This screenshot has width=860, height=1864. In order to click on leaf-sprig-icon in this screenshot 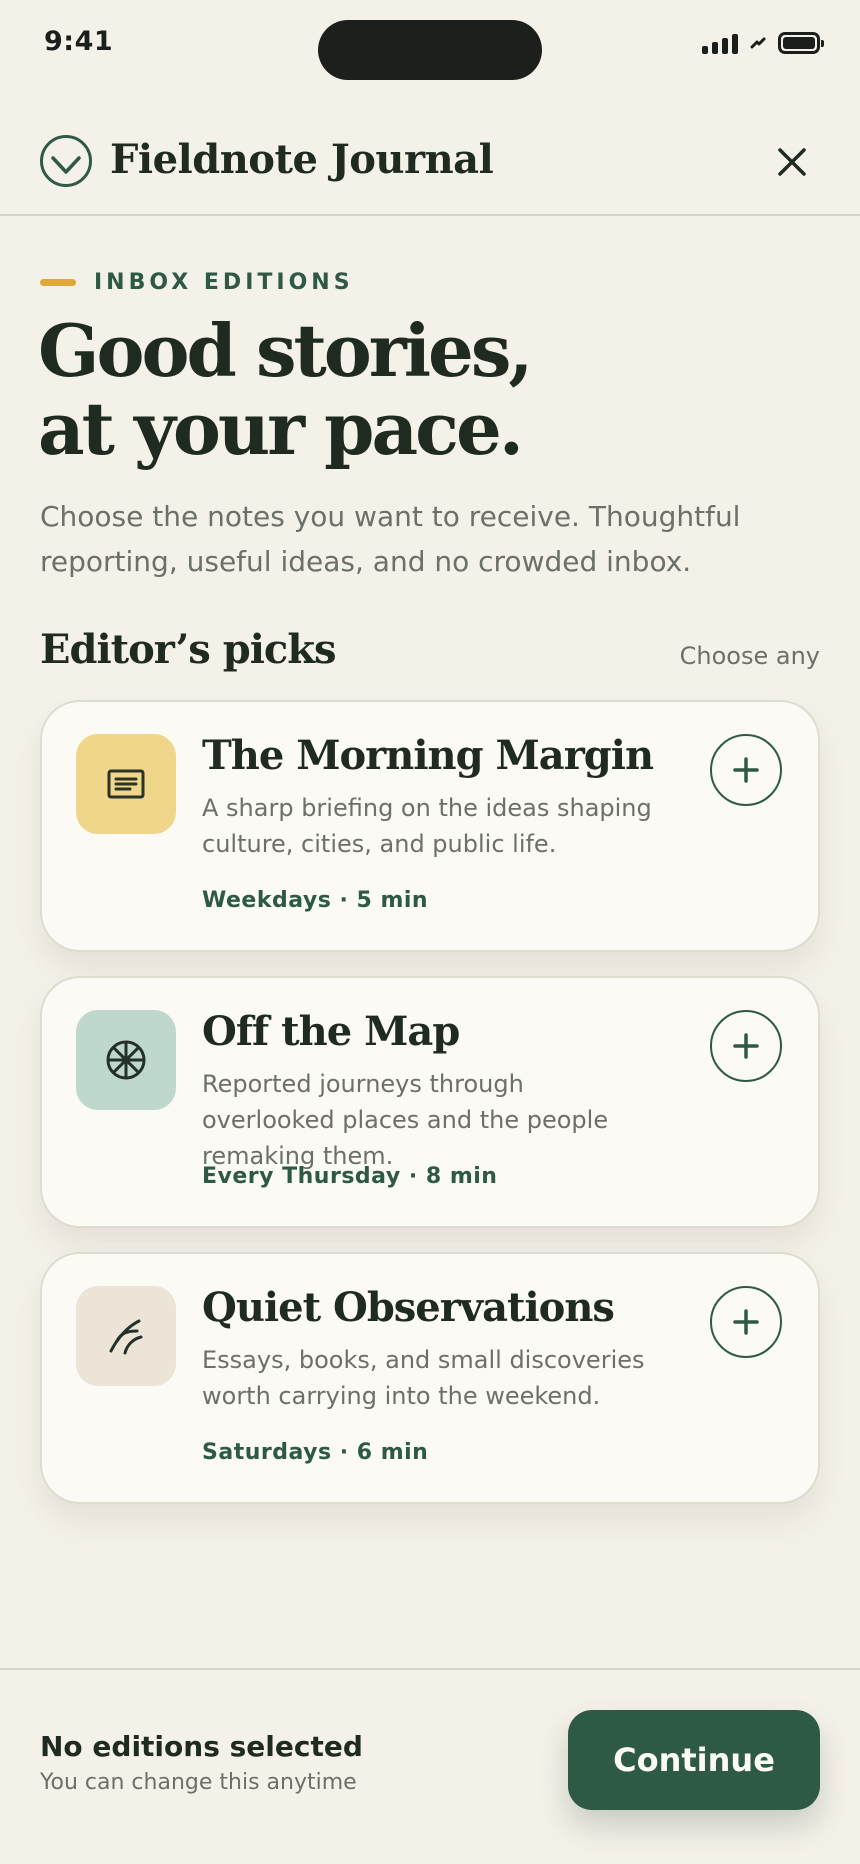, I will do `click(126, 1337)`.